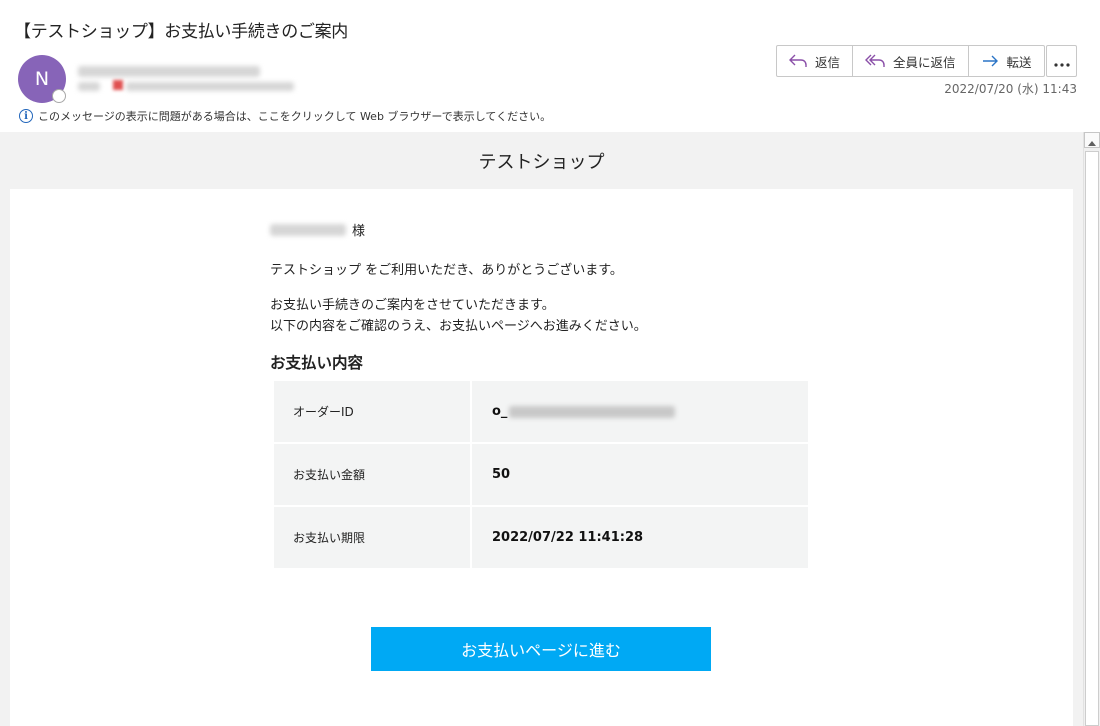 This screenshot has height=726, width=1100. What do you see at coordinates (541, 162) in the screenshot?
I see `shop-name-header: テストショップ` at bounding box center [541, 162].